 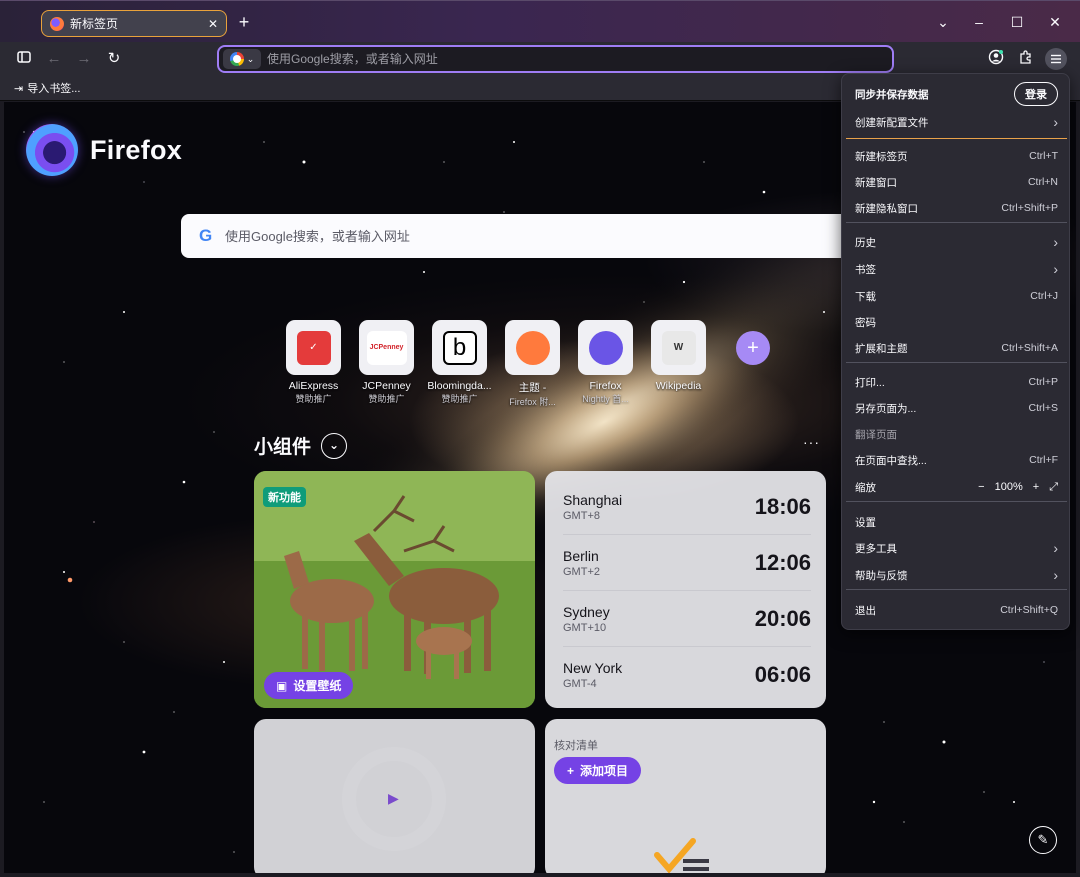 What do you see at coordinates (1043, 840) in the screenshot?
I see `customize-page-button: ✎` at bounding box center [1043, 840].